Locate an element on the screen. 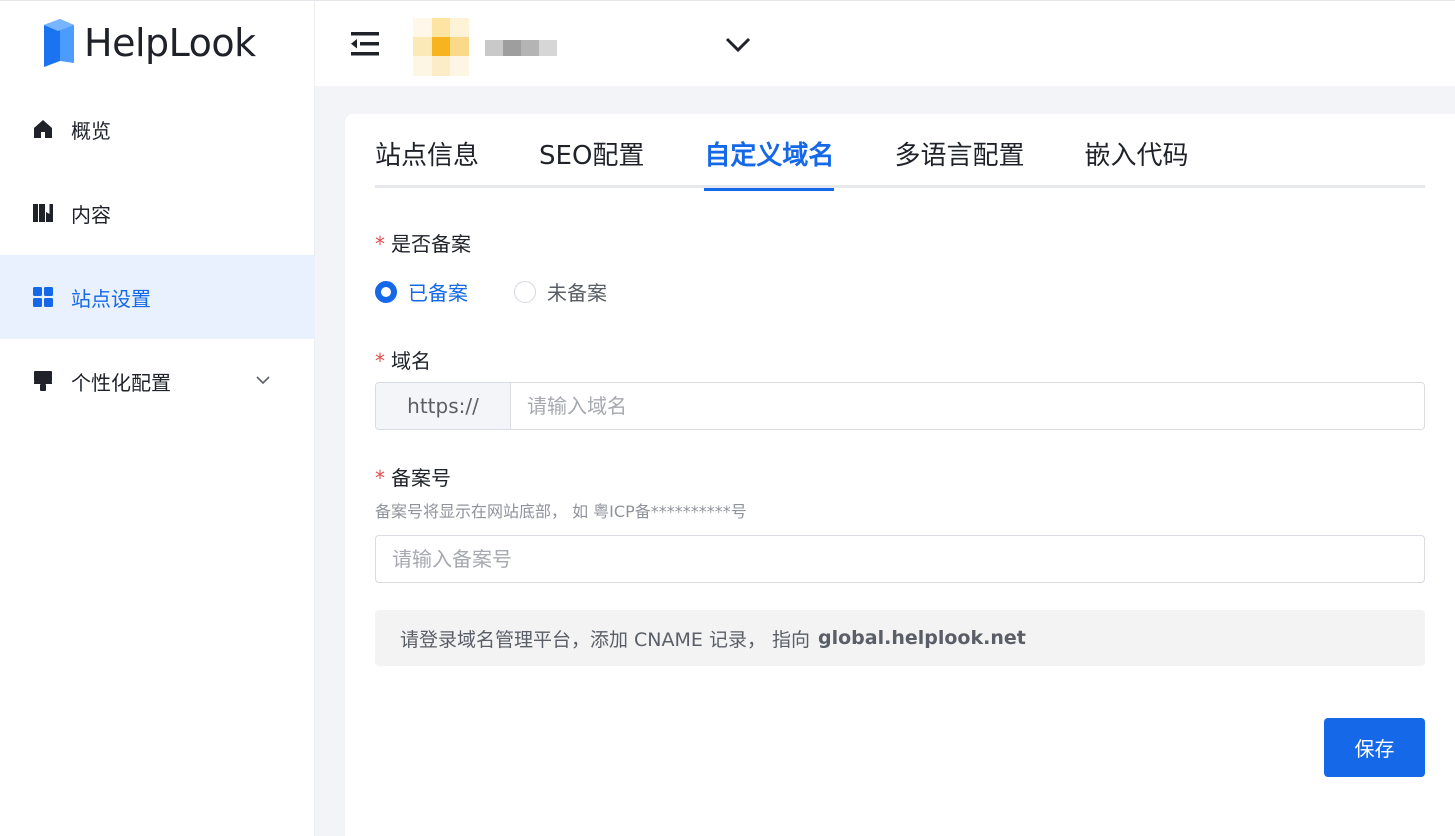 The height and width of the screenshot is (836, 1455). tab-custom-domain: 自定义域名 is located at coordinates (769, 163).